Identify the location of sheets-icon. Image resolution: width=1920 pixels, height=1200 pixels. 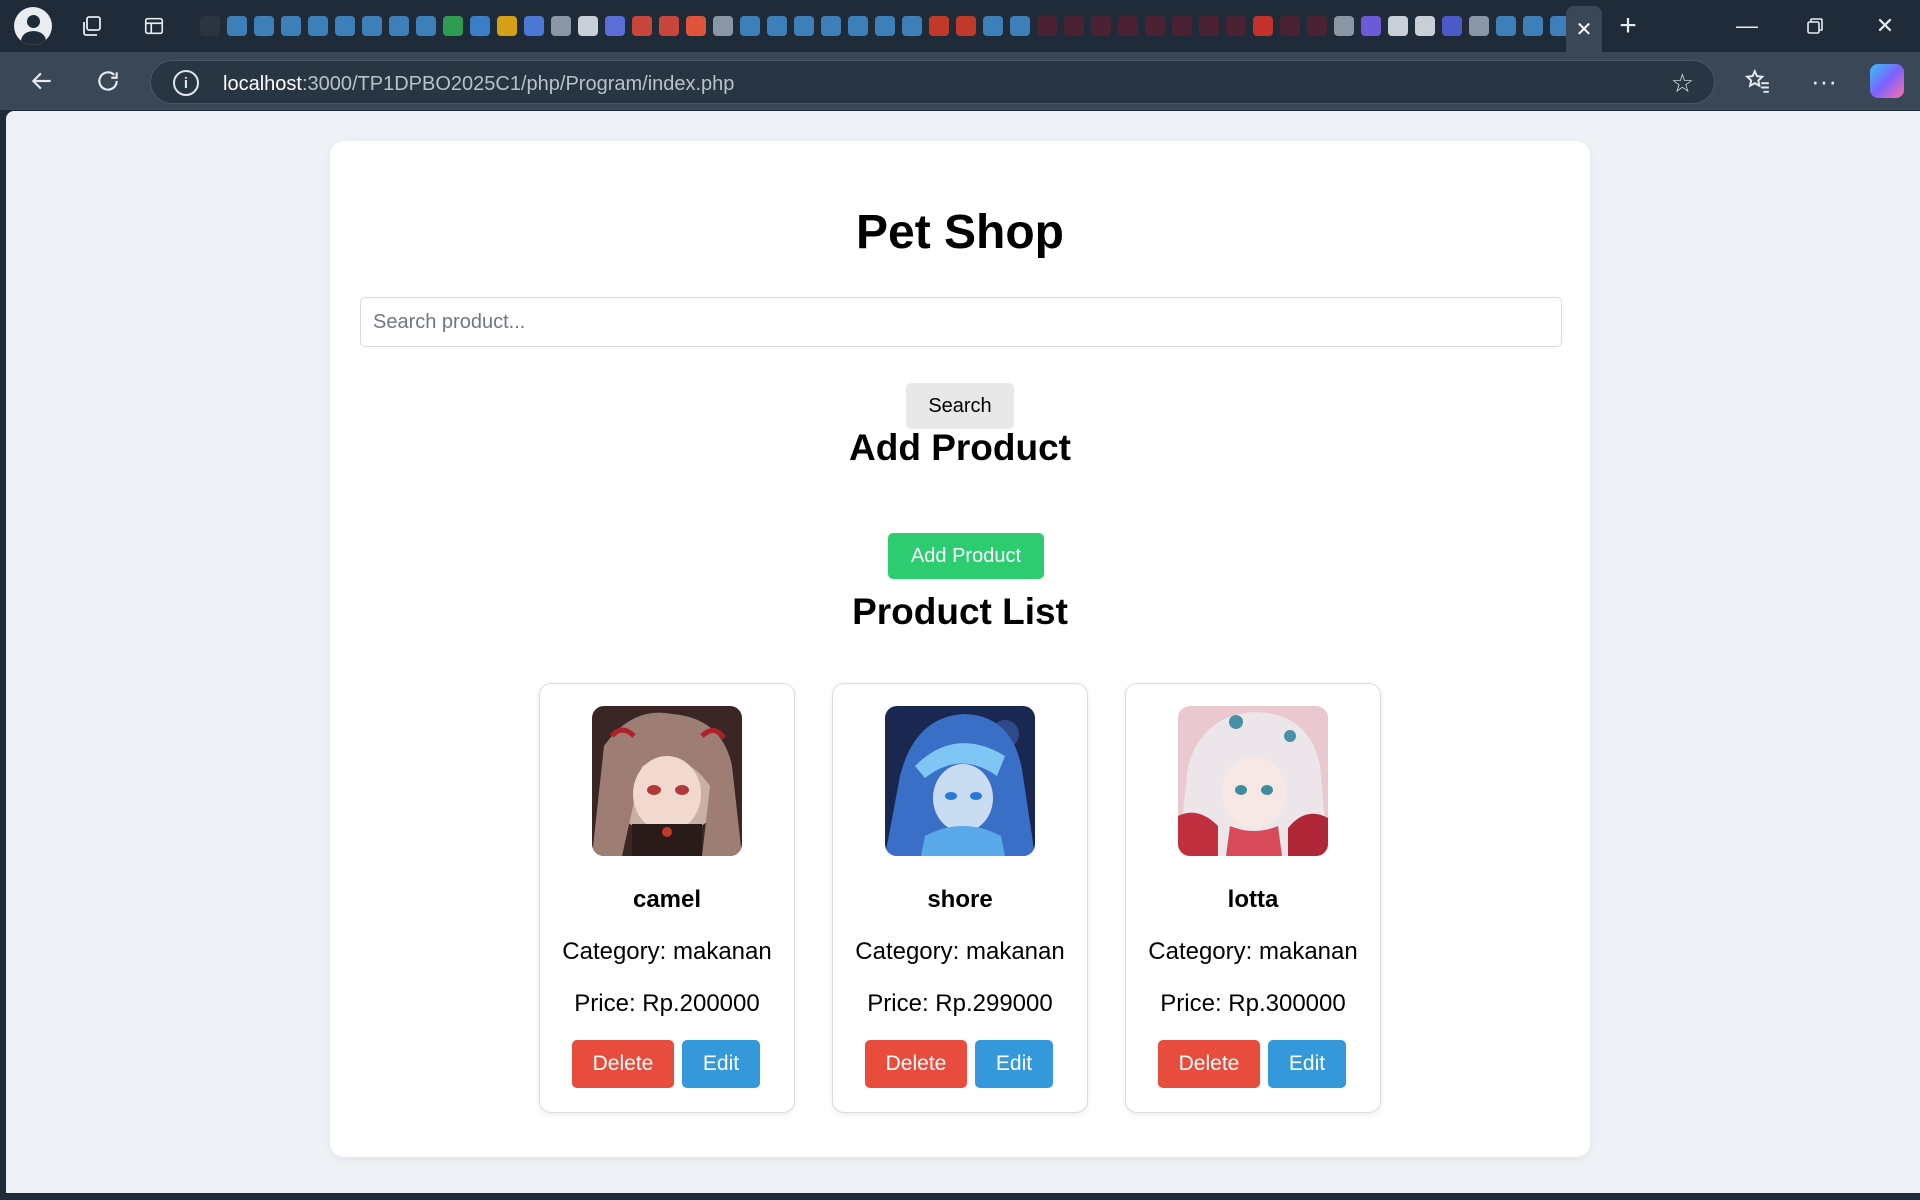
(452, 26).